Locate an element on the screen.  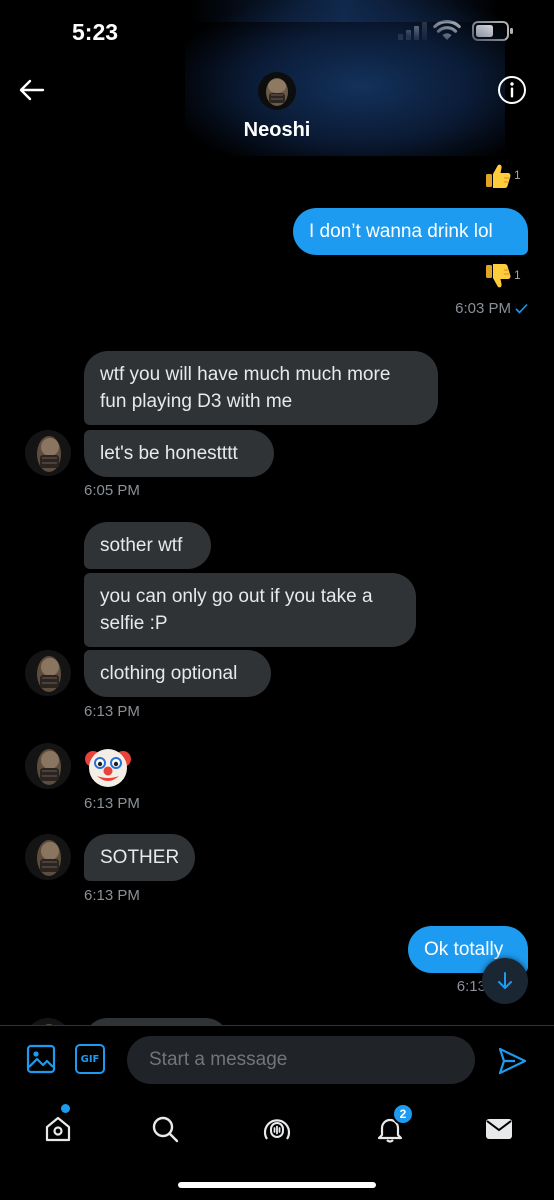
header-background-top is located at coordinates (345, 11).